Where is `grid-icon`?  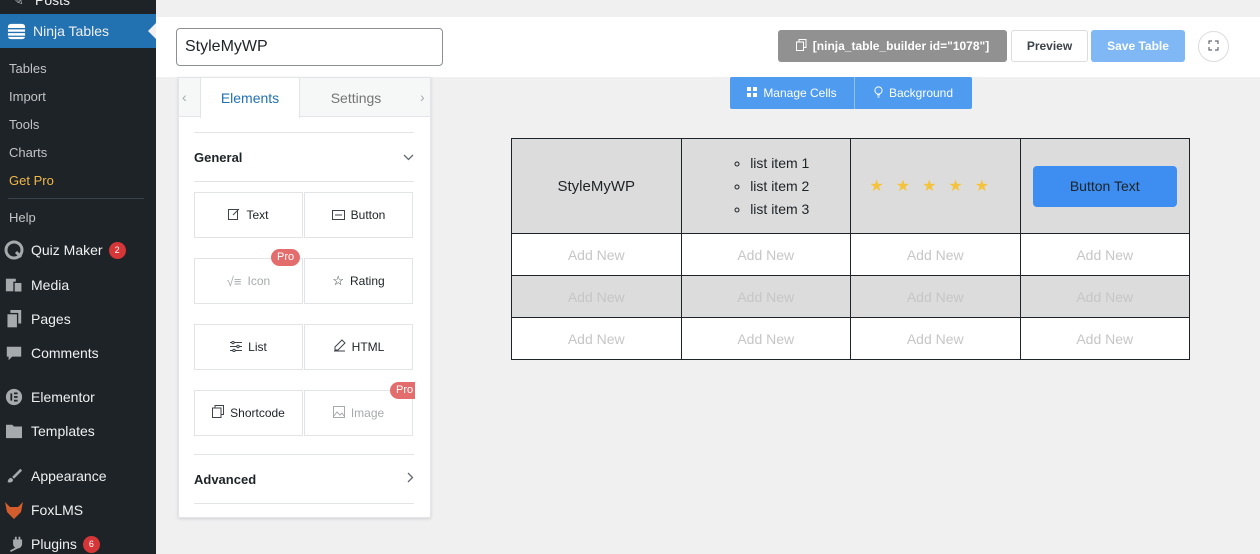
grid-icon is located at coordinates (752, 93).